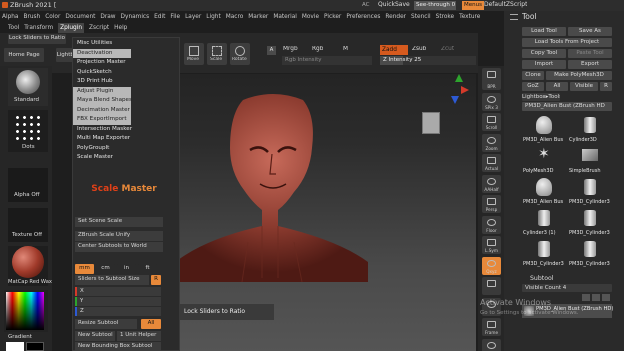 The image size is (624, 351). Describe the element at coordinates (52, 17) in the screenshot. I see `menu-color: Color` at that location.